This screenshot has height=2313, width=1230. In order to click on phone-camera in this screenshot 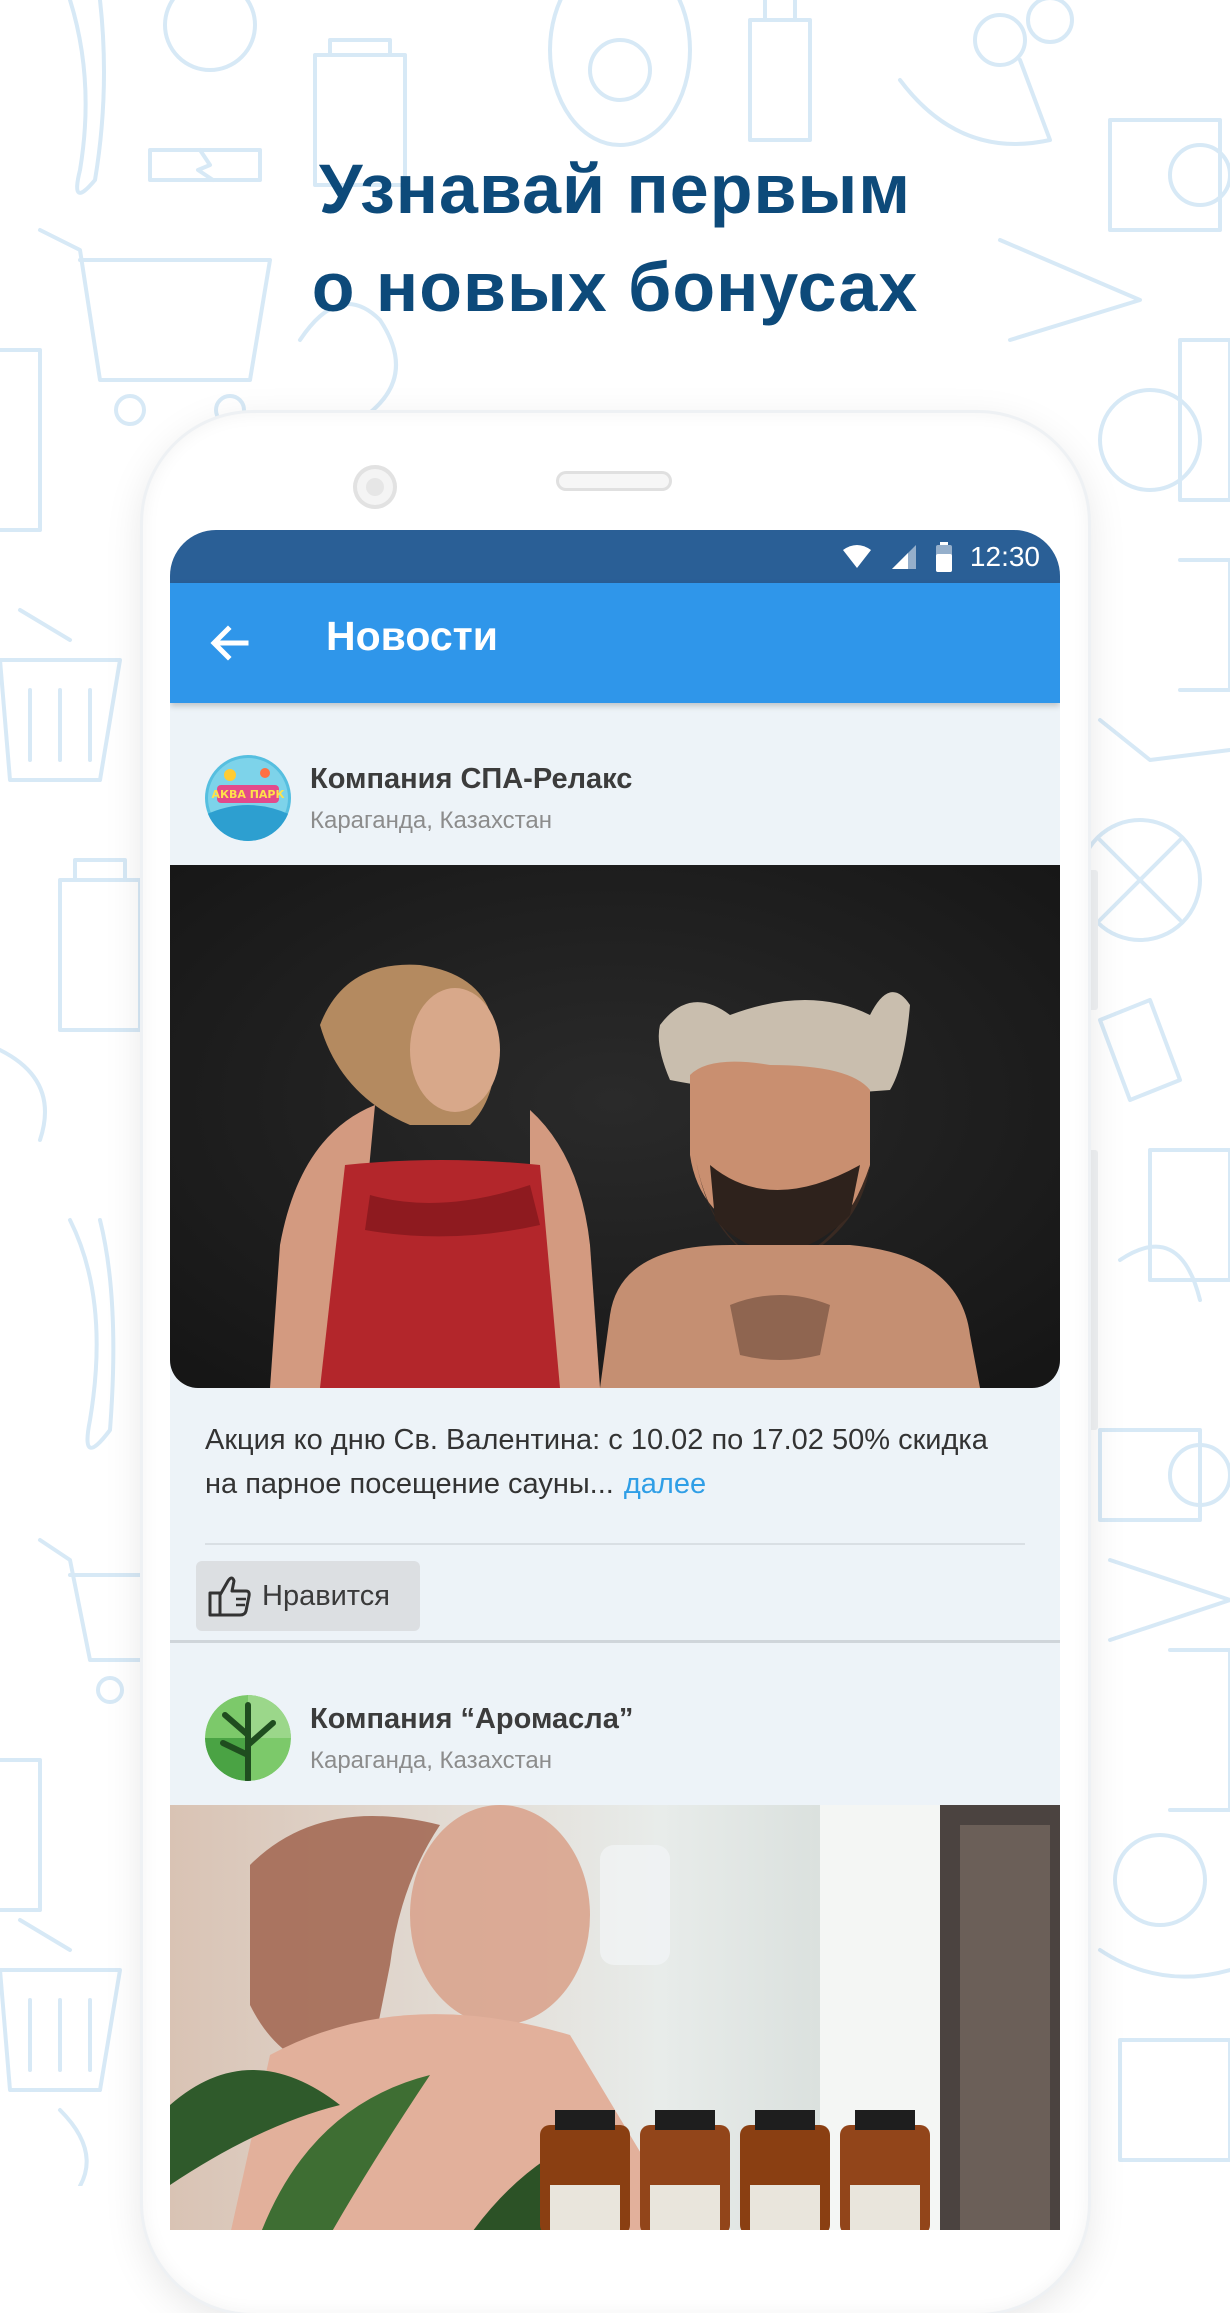, I will do `click(375, 487)`.